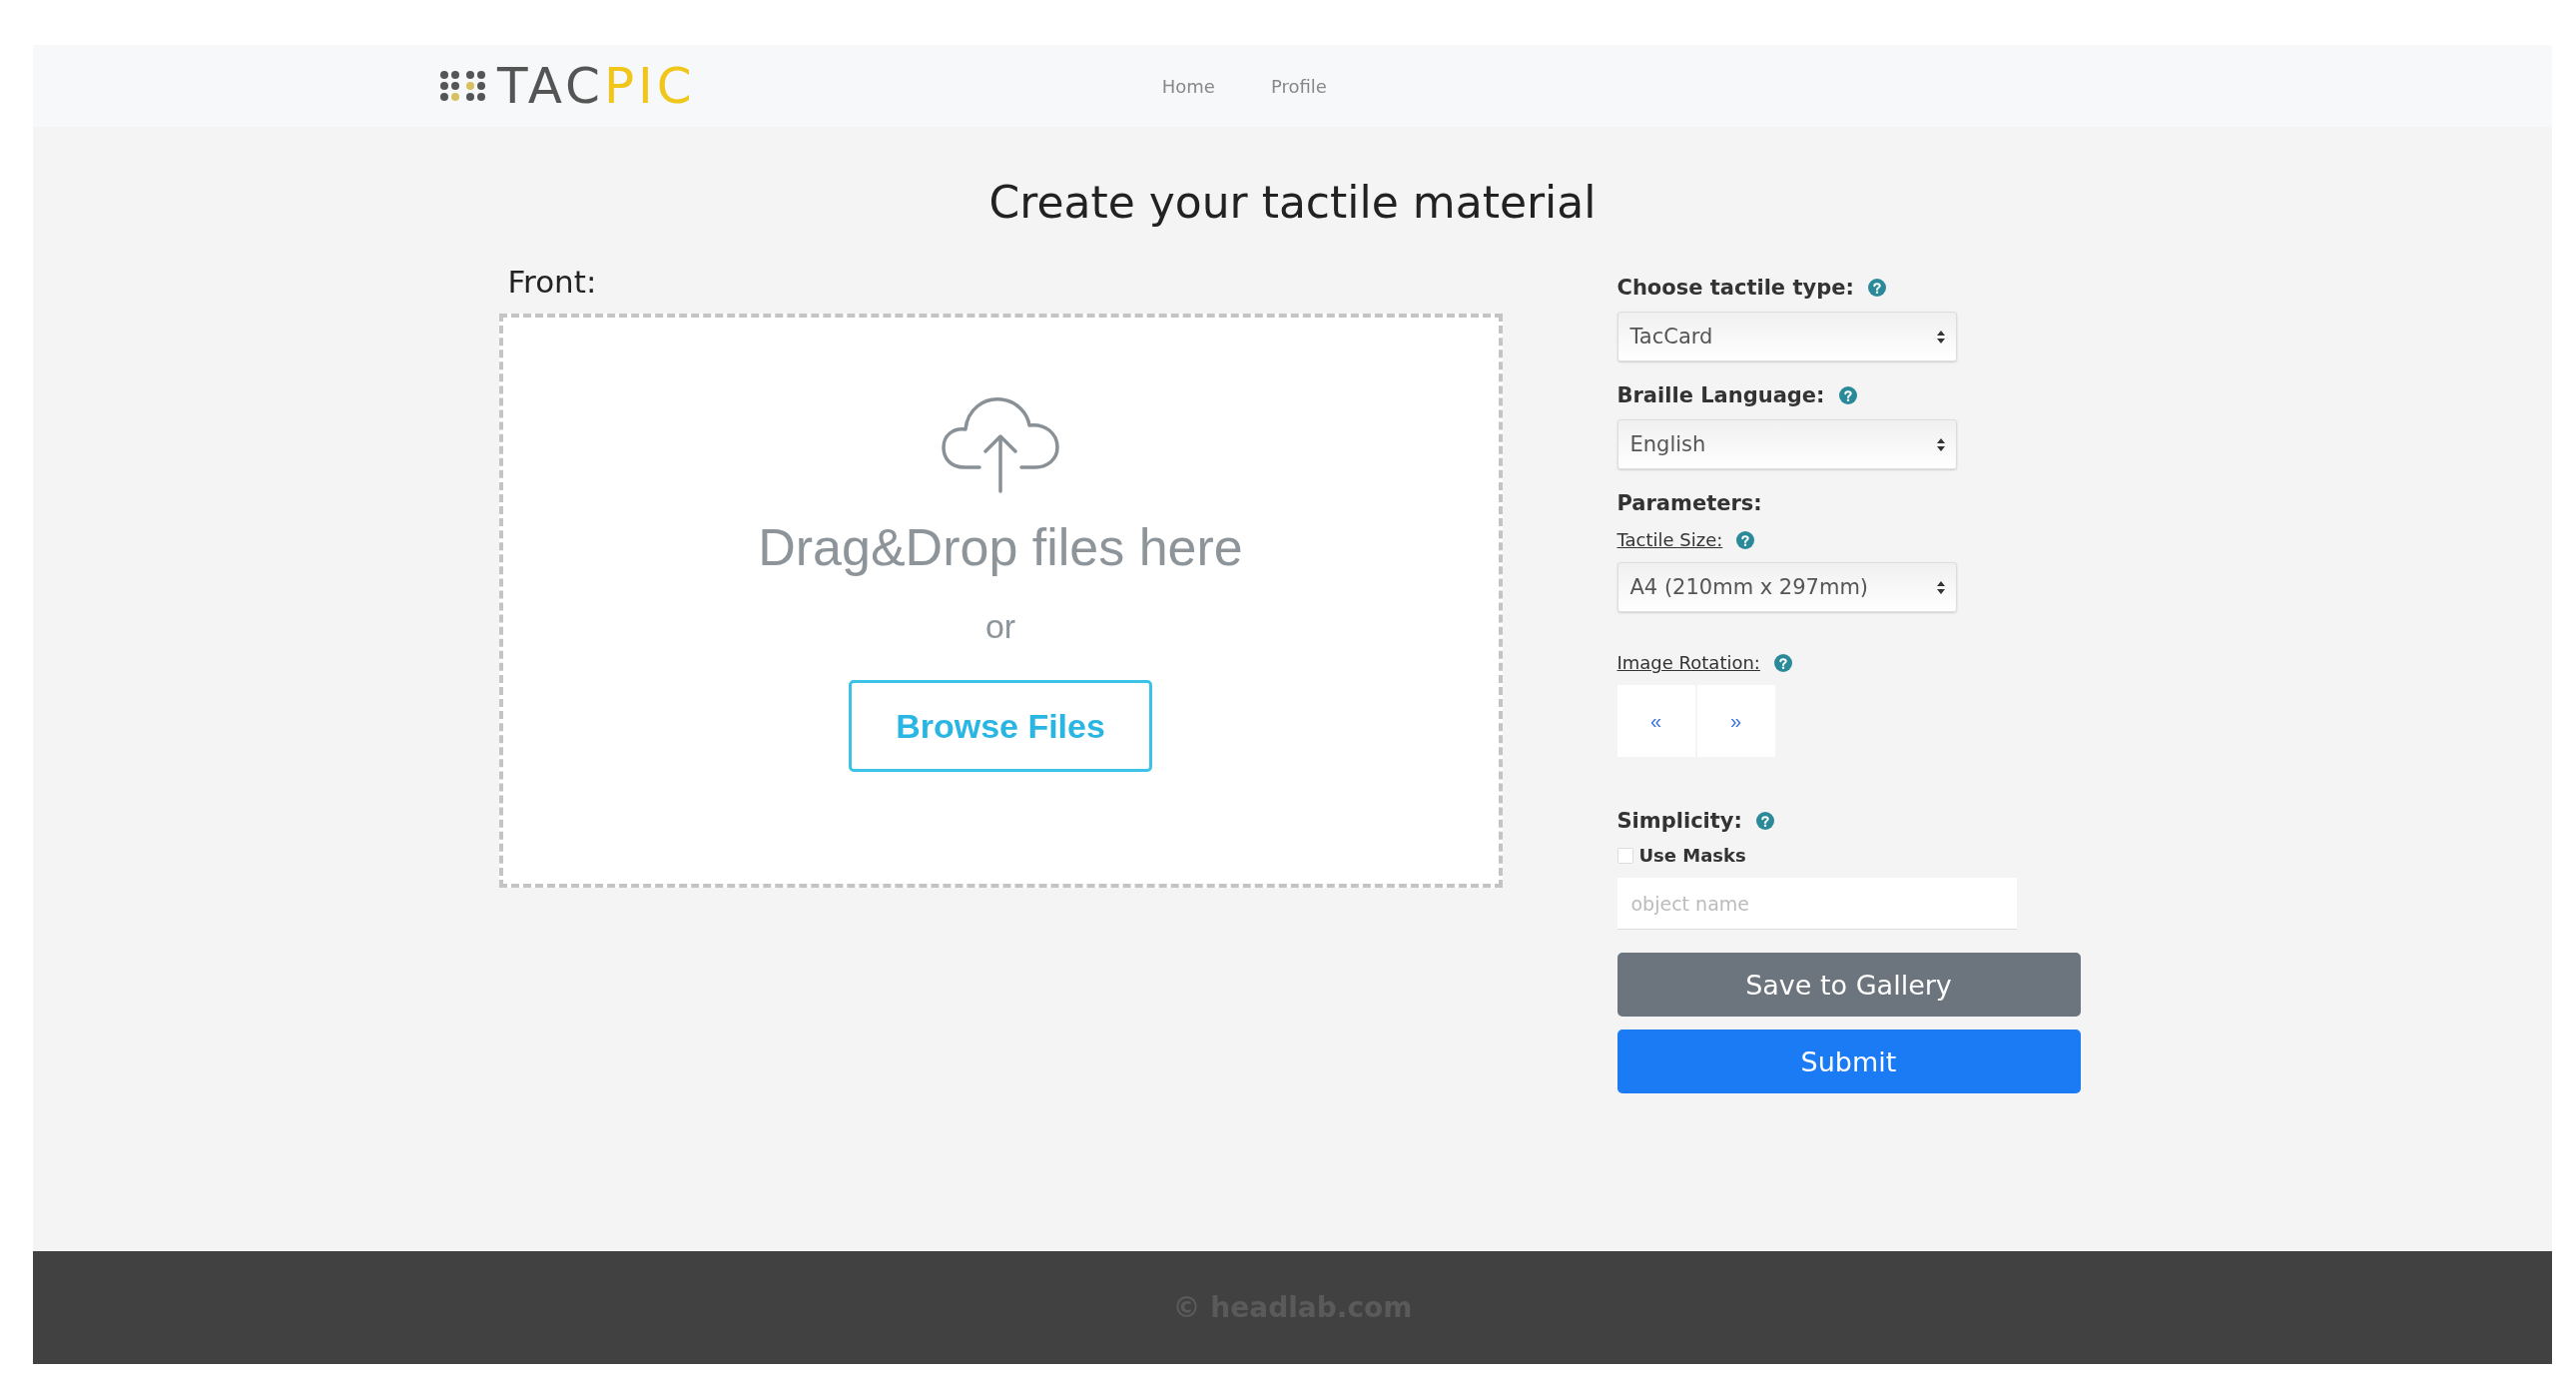  What do you see at coordinates (1692, 856) in the screenshot?
I see `checkbox-label: Use Masks` at bounding box center [1692, 856].